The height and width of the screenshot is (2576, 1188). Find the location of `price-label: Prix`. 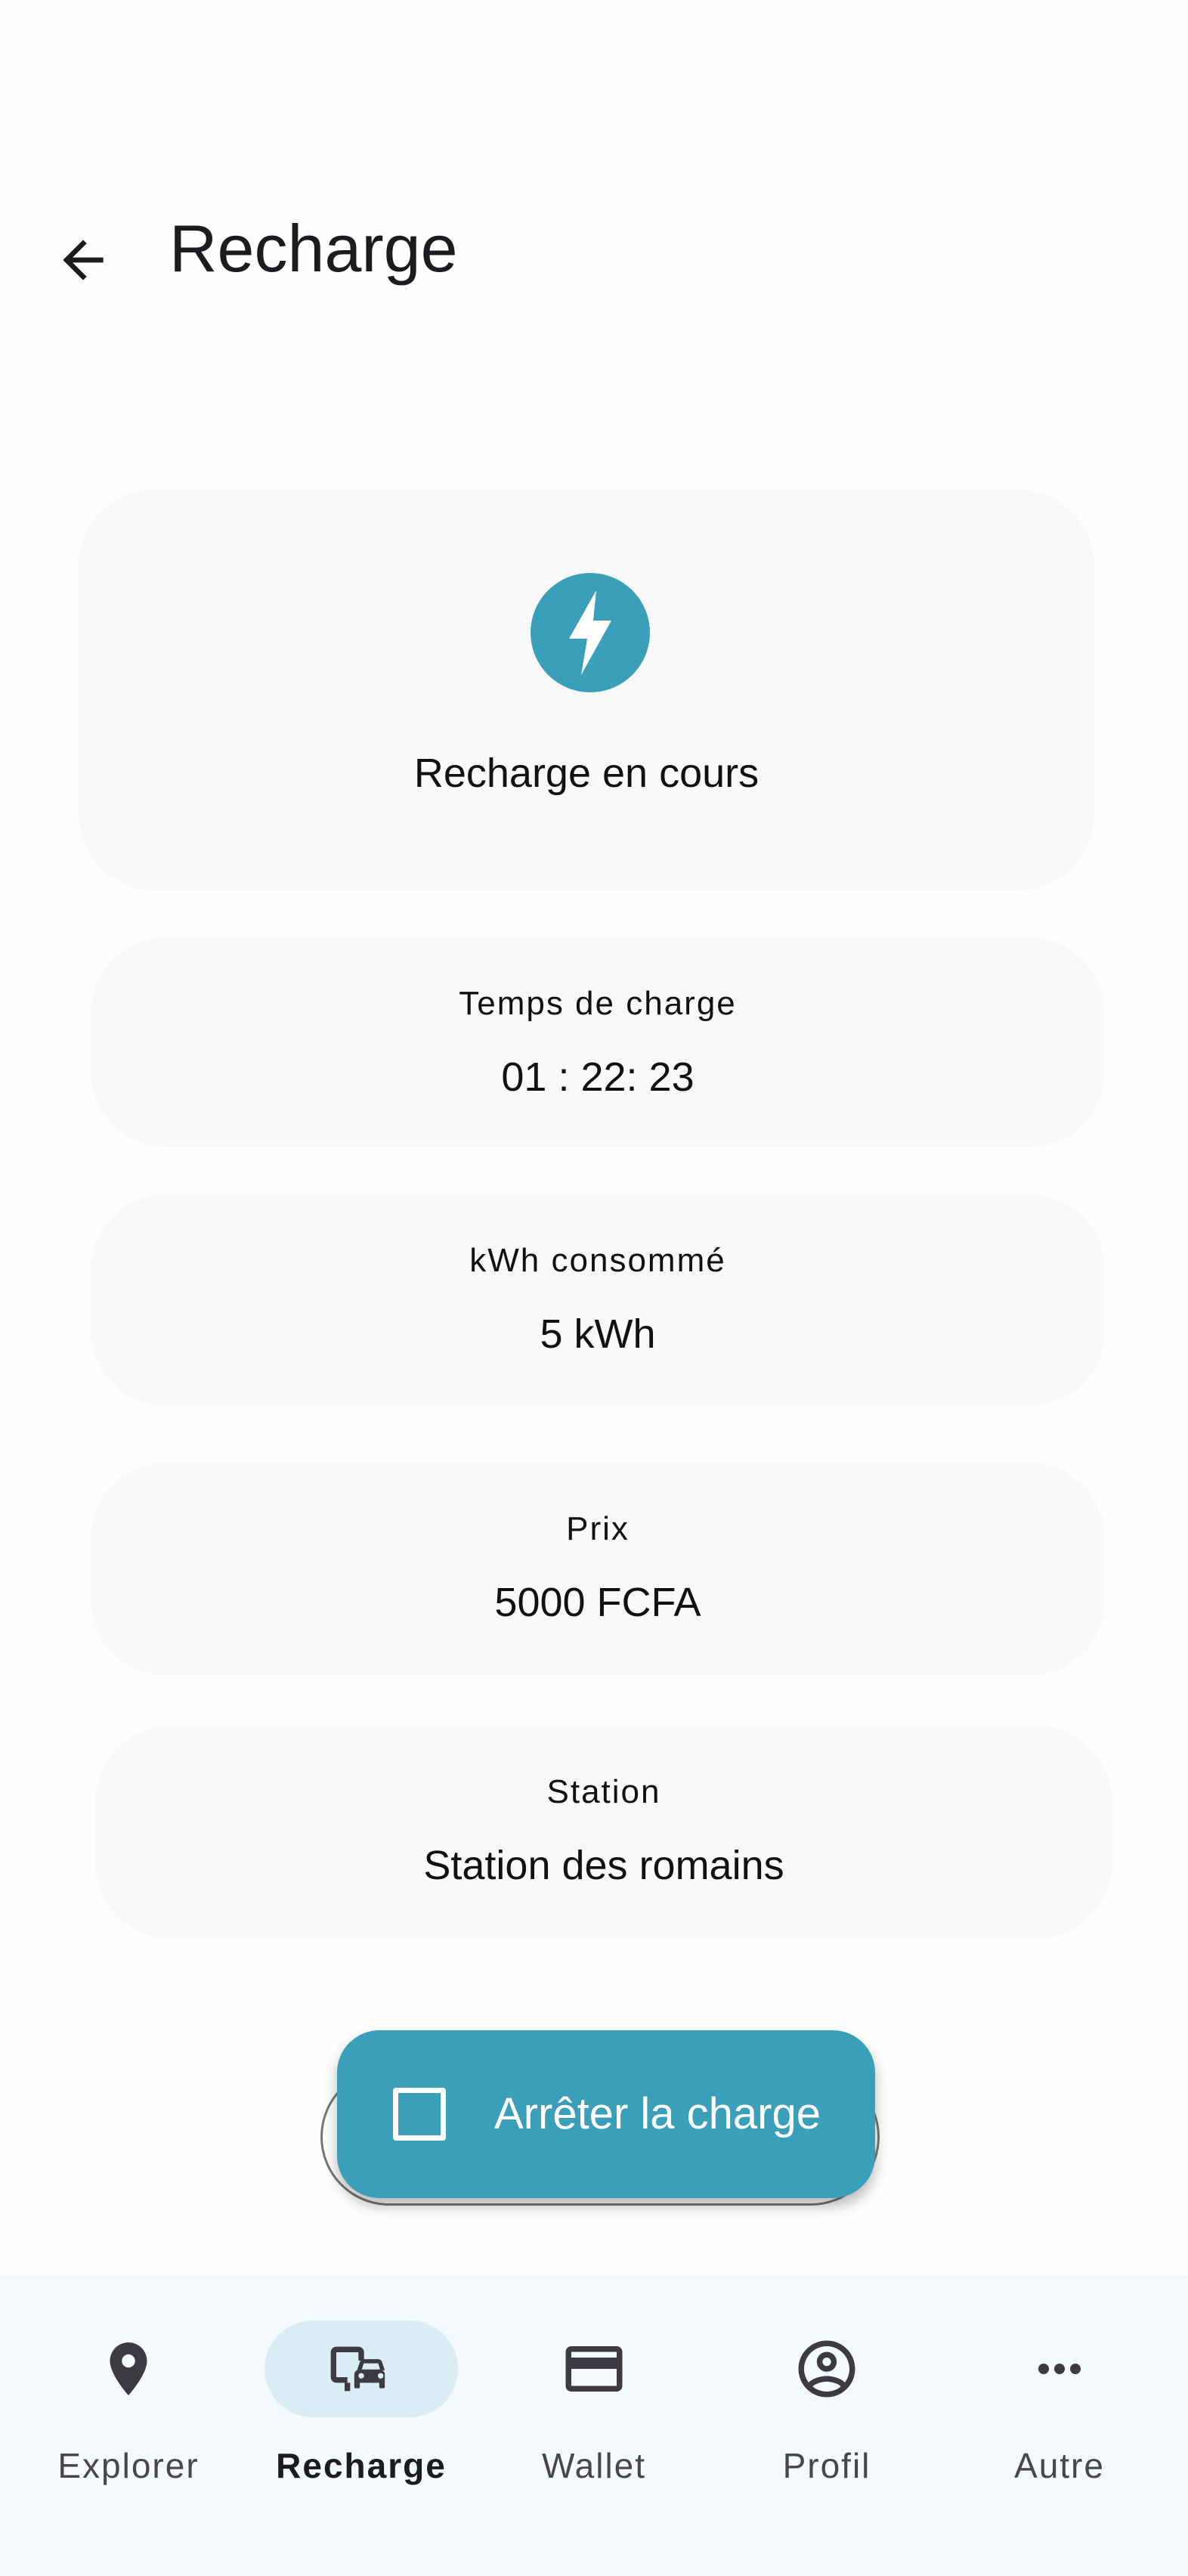

price-label: Prix is located at coordinates (598, 1528).